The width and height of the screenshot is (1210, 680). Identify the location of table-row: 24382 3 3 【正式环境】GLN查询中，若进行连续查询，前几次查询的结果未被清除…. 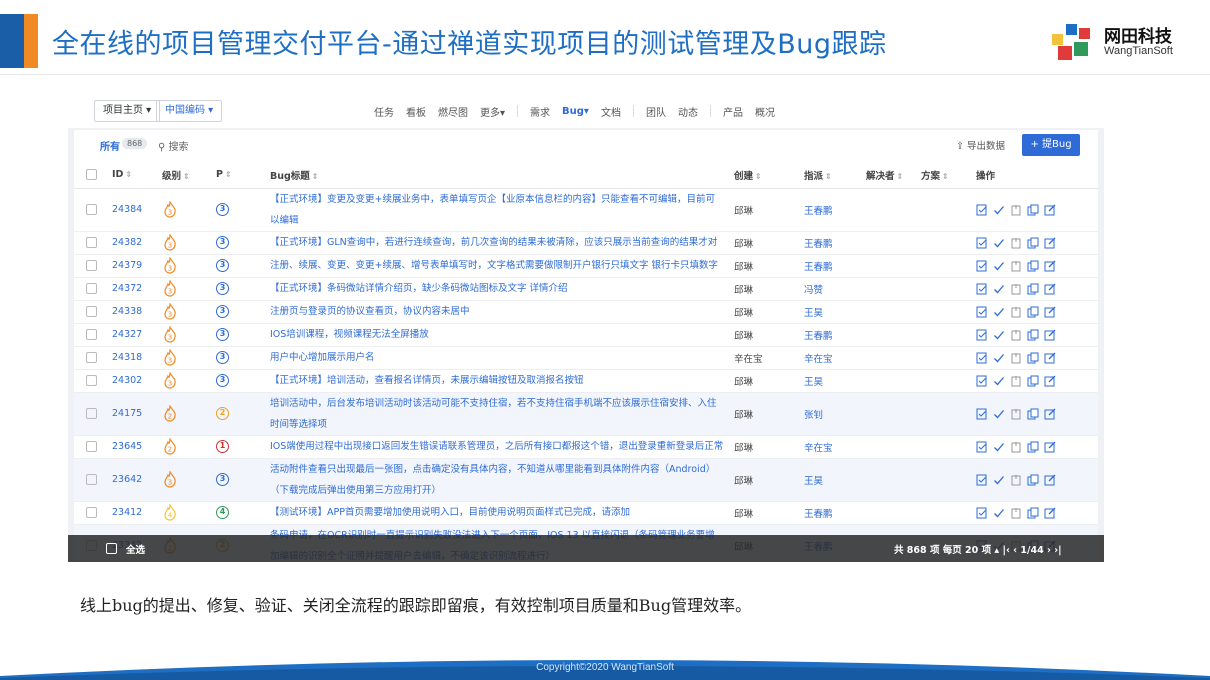
(586, 243).